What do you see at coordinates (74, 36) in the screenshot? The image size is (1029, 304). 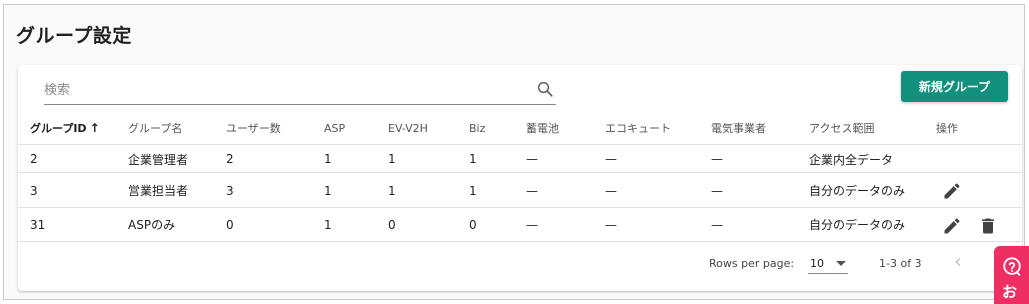 I see `page-title: グループ設定` at bounding box center [74, 36].